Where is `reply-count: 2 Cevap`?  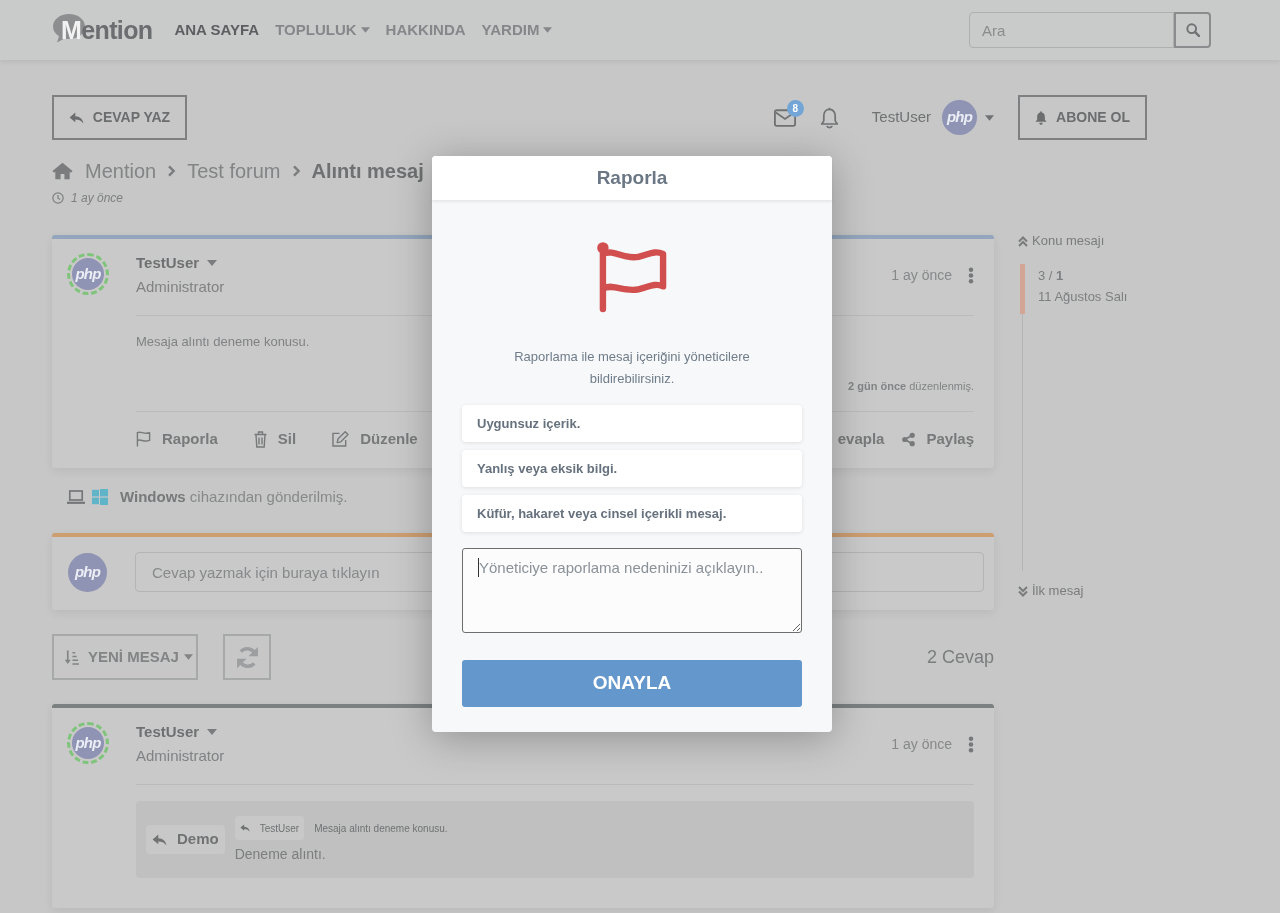 reply-count: 2 Cevap is located at coordinates (960, 657).